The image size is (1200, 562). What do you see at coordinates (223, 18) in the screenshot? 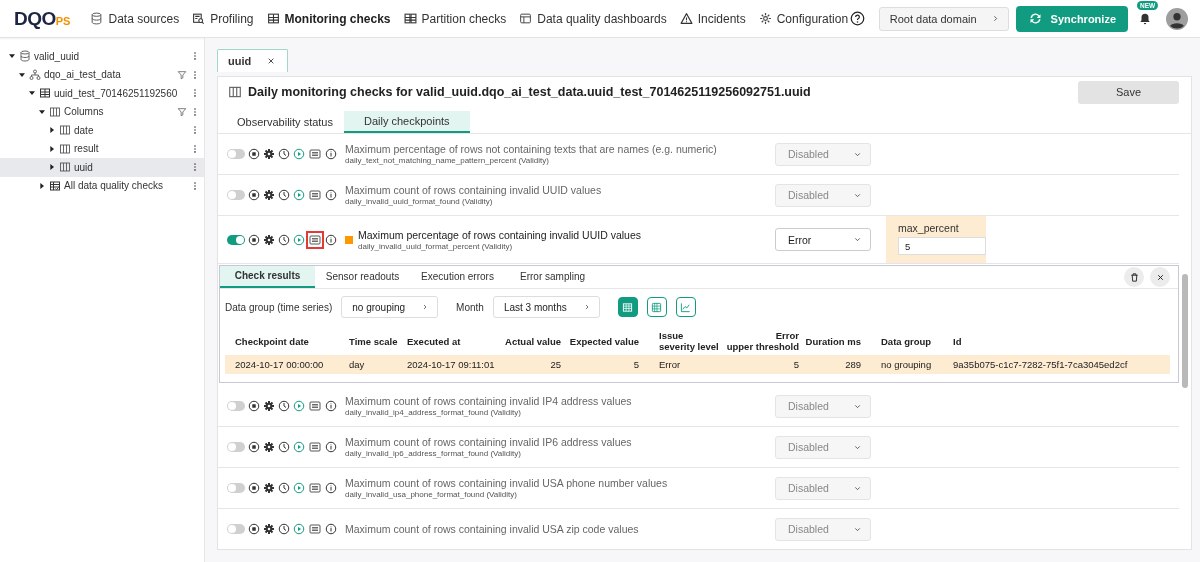
I see `nav-link: Profiling` at bounding box center [223, 18].